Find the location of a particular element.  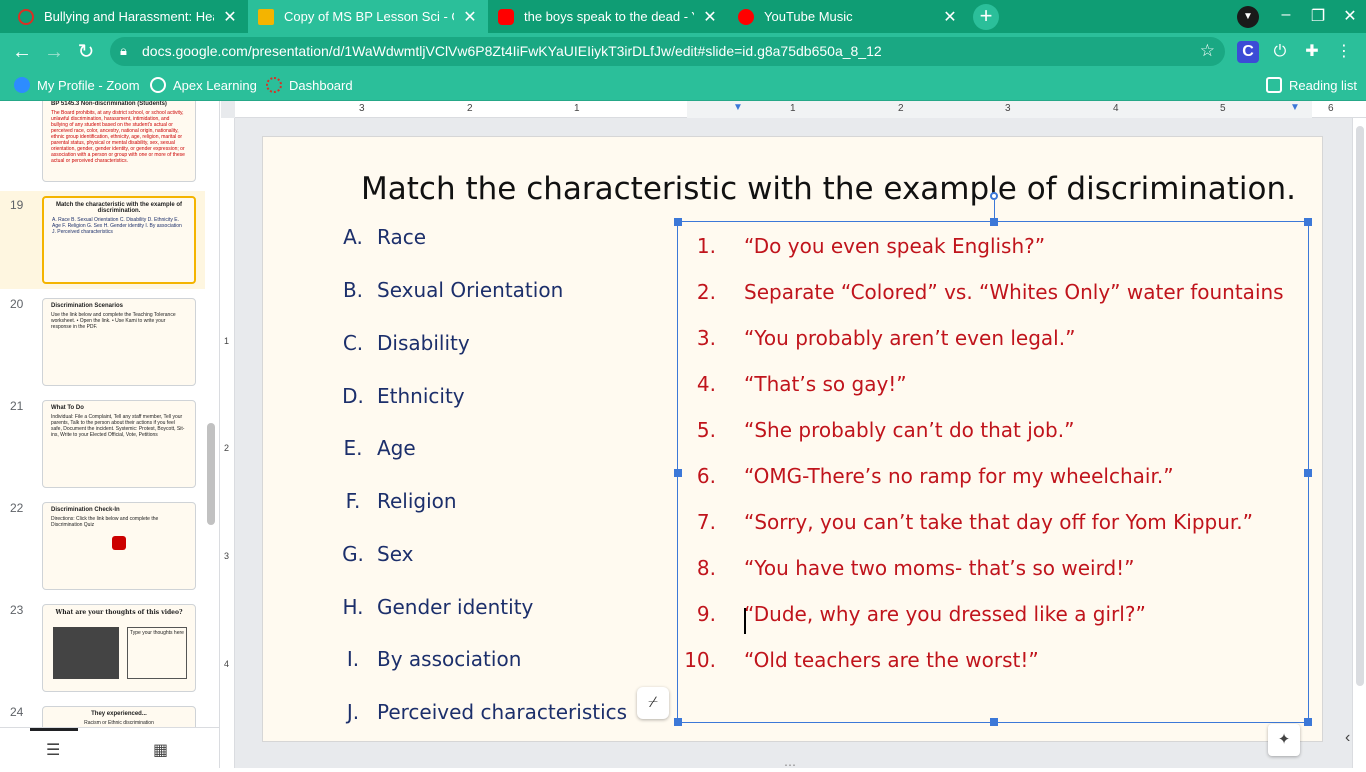

resize-handle-bl is located at coordinates (678, 722).